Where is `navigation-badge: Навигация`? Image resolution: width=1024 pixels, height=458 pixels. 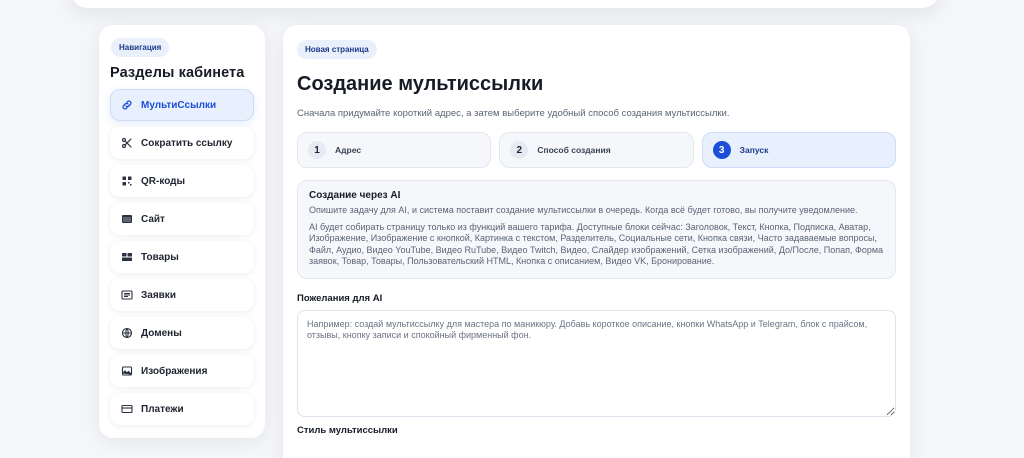 navigation-badge: Навигация is located at coordinates (140, 47).